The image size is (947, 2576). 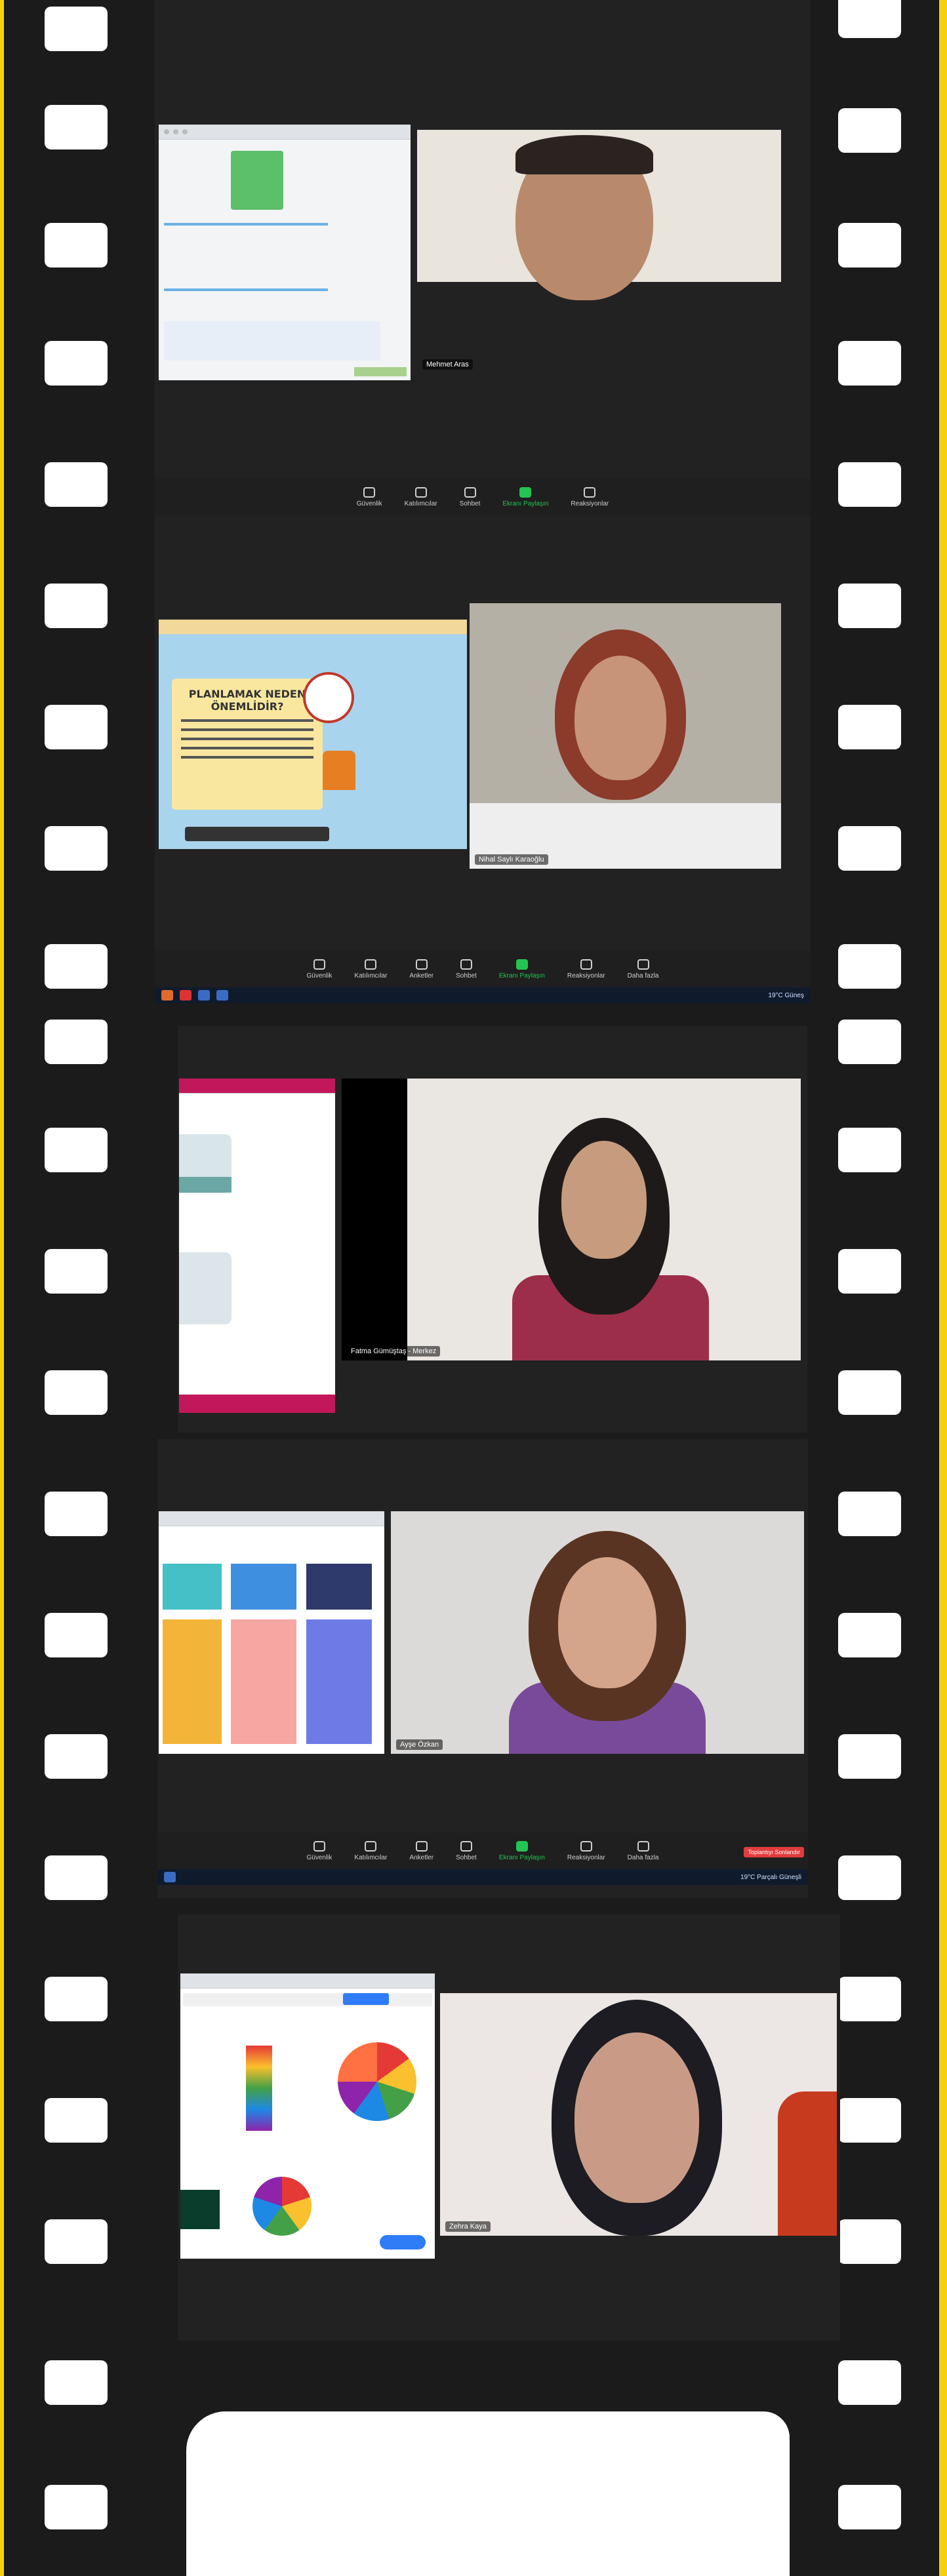 What do you see at coordinates (313, 627) in the screenshot?
I see `presentation-bar` at bounding box center [313, 627].